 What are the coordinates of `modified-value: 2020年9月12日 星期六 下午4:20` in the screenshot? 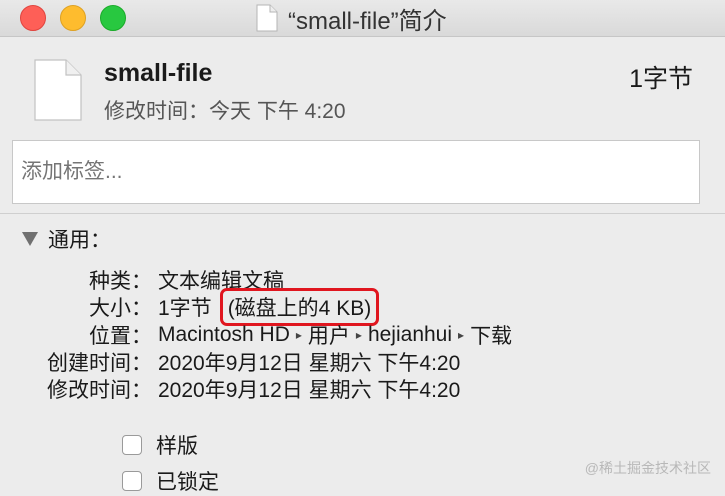 It's located at (309, 390).